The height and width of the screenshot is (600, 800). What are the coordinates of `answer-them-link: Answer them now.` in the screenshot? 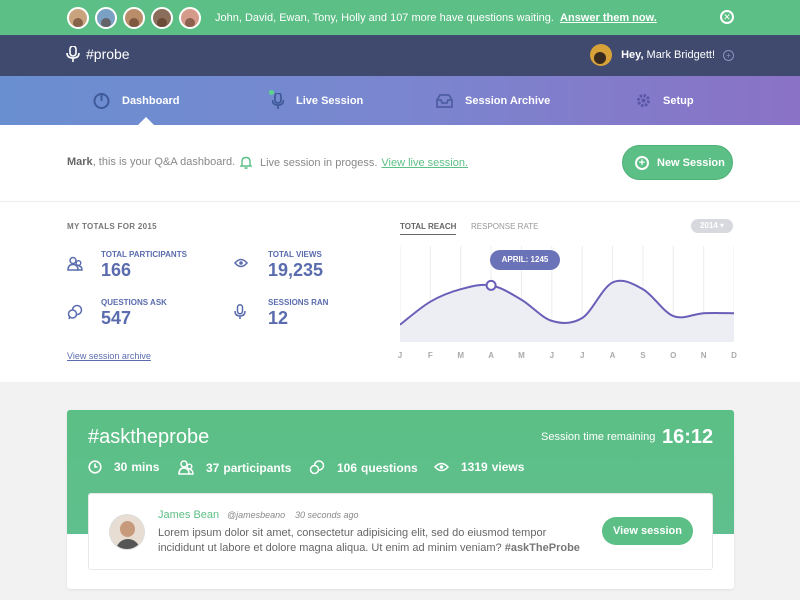 It's located at (608, 18).